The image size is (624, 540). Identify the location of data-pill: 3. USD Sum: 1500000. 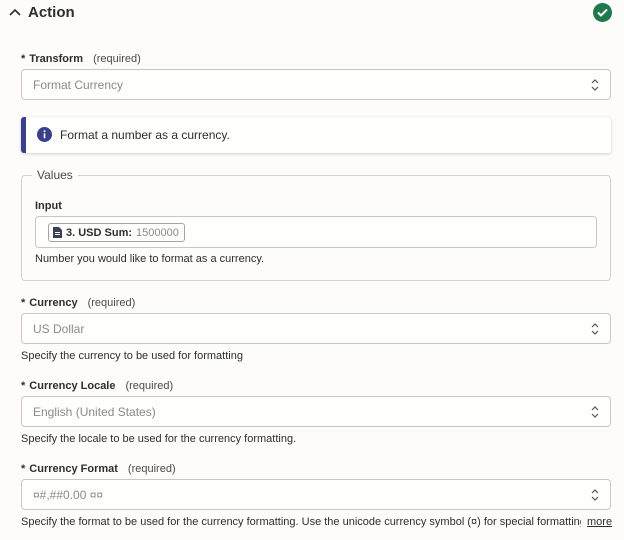
(116, 232).